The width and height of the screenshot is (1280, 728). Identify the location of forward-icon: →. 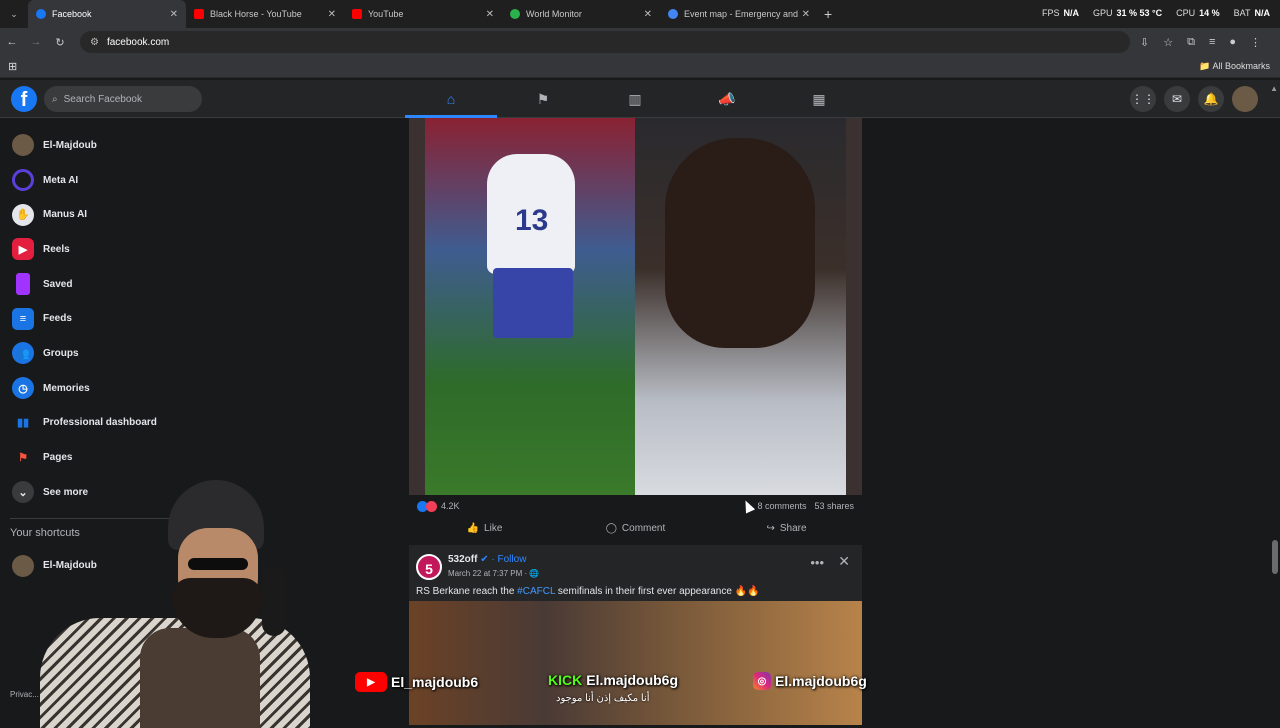
(36, 42).